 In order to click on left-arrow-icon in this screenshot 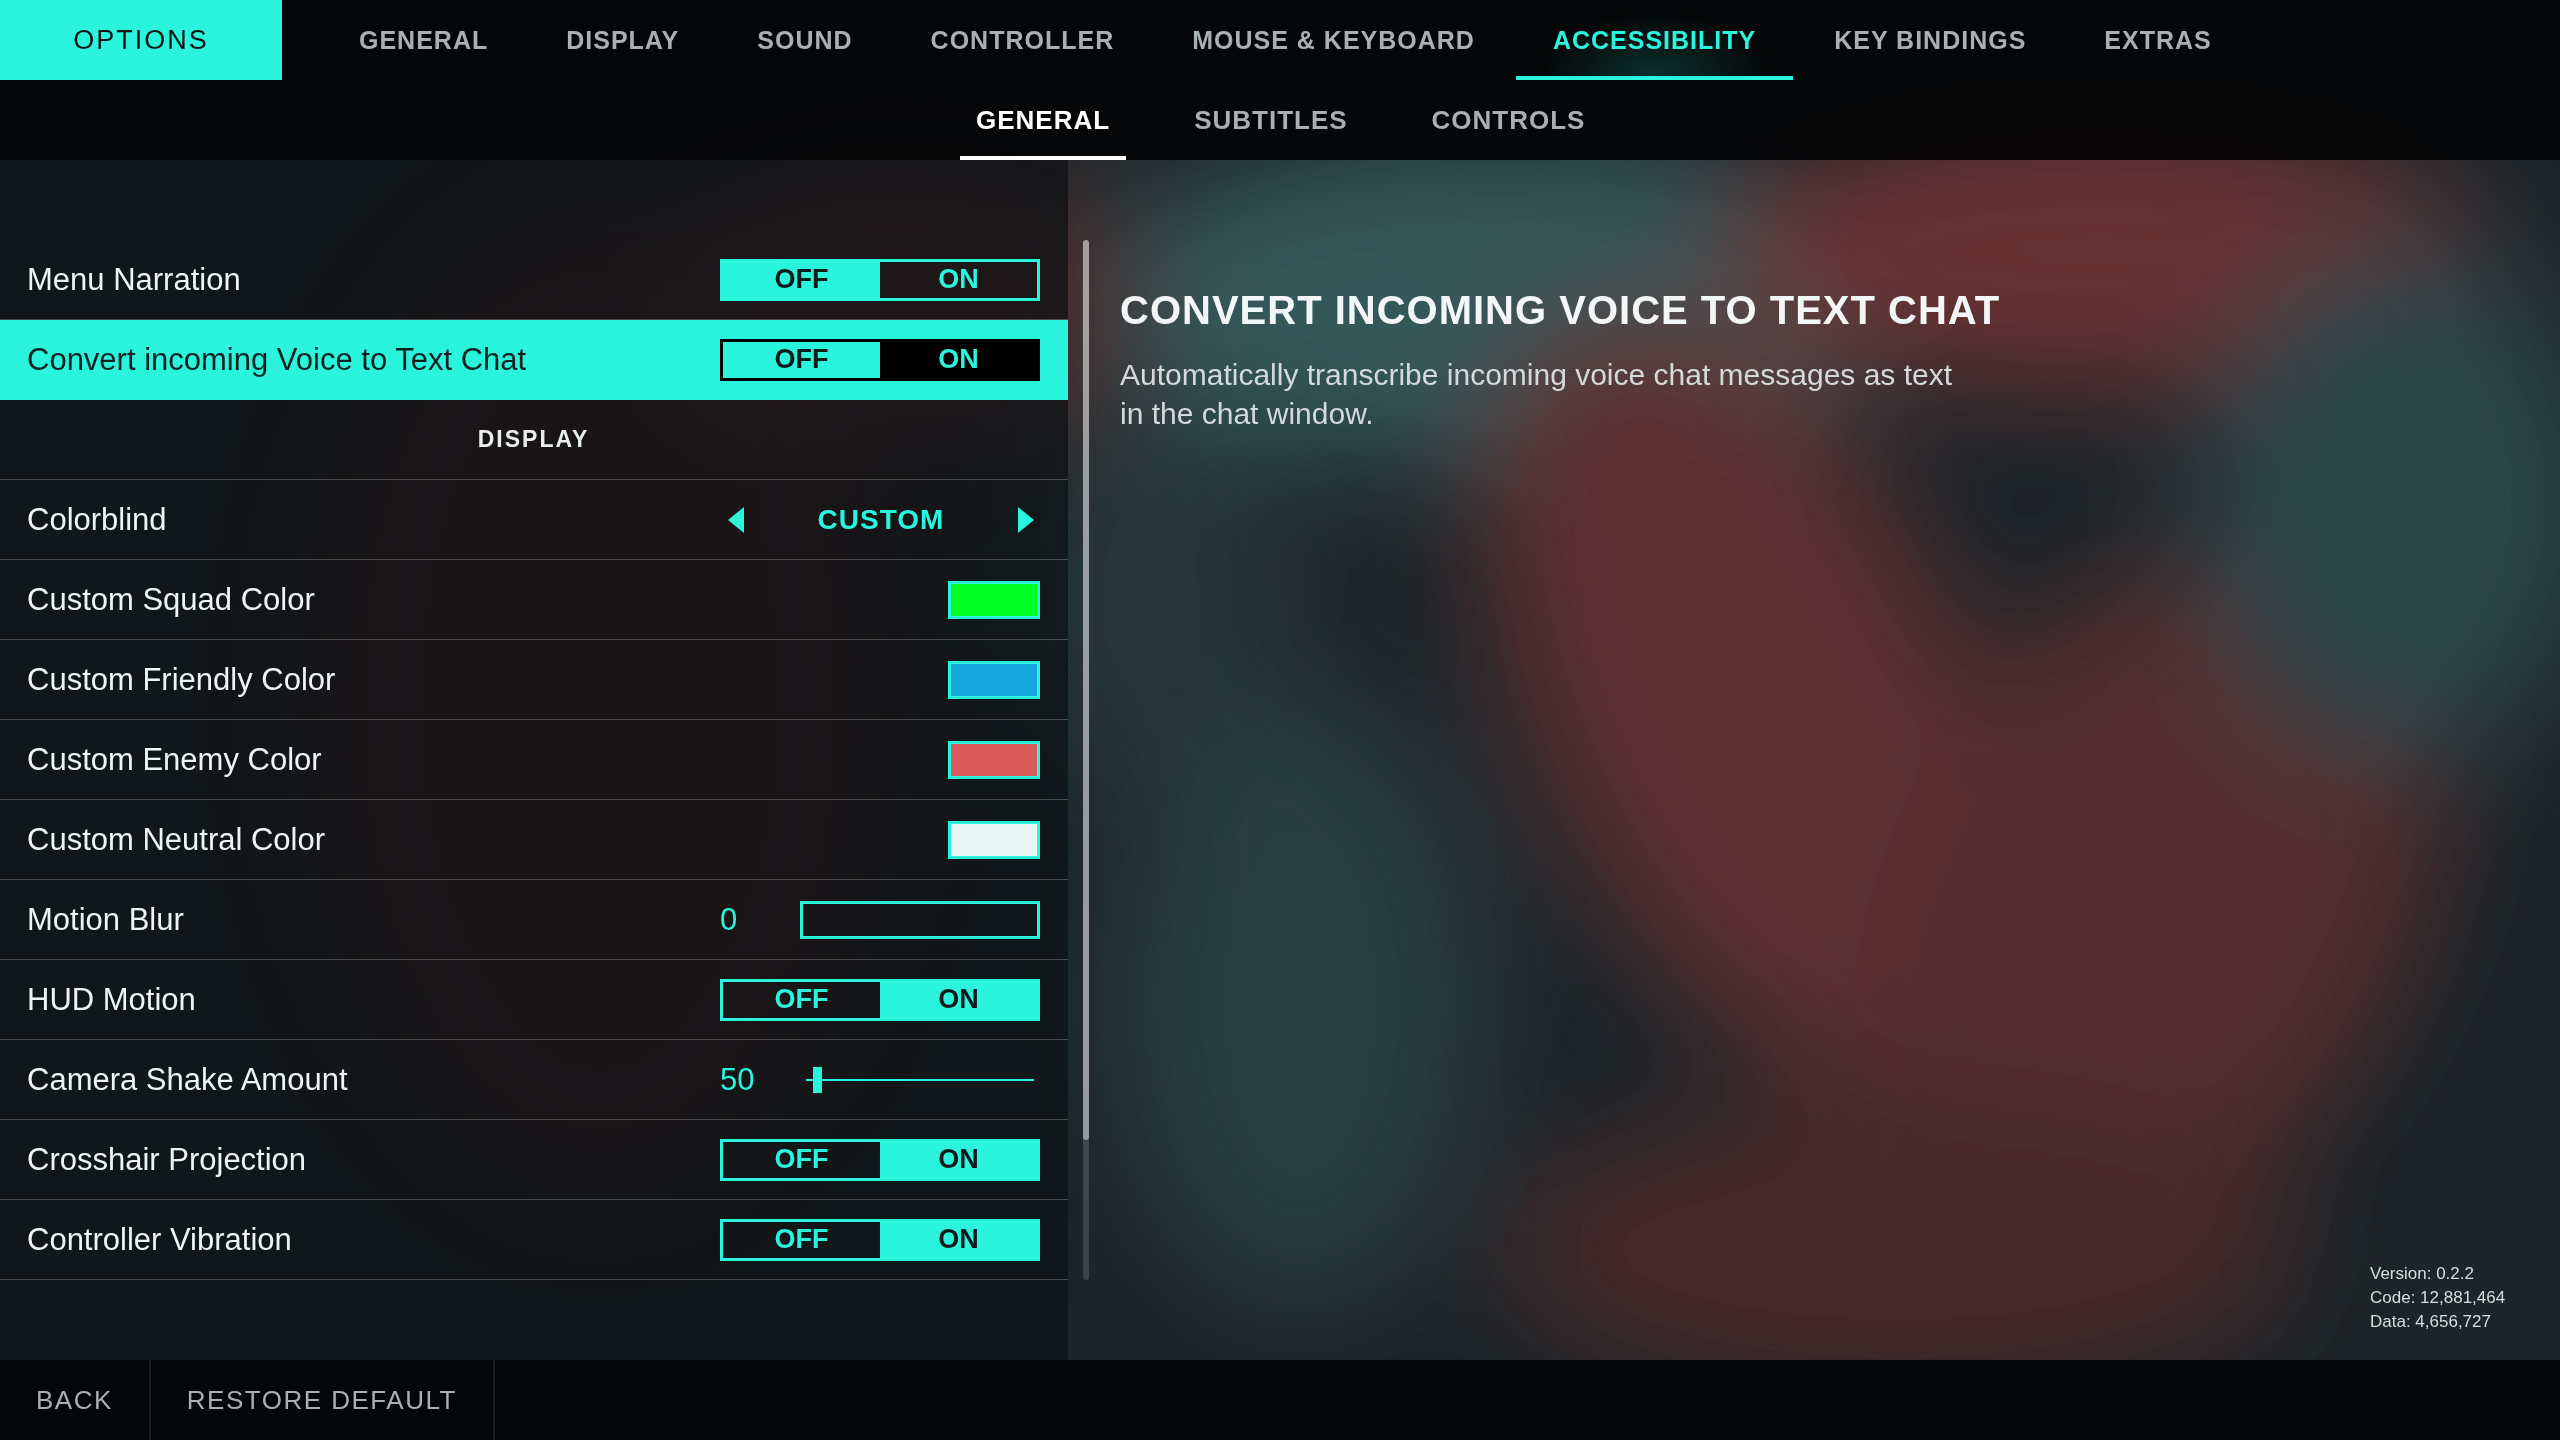, I will do `click(736, 519)`.